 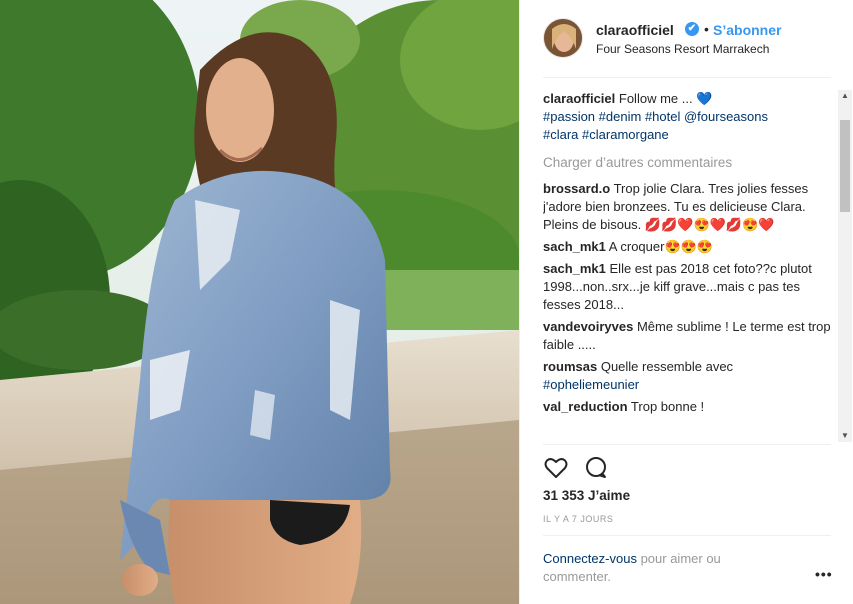 I want to click on hashtag-link: #clara, so click(x=560, y=134).